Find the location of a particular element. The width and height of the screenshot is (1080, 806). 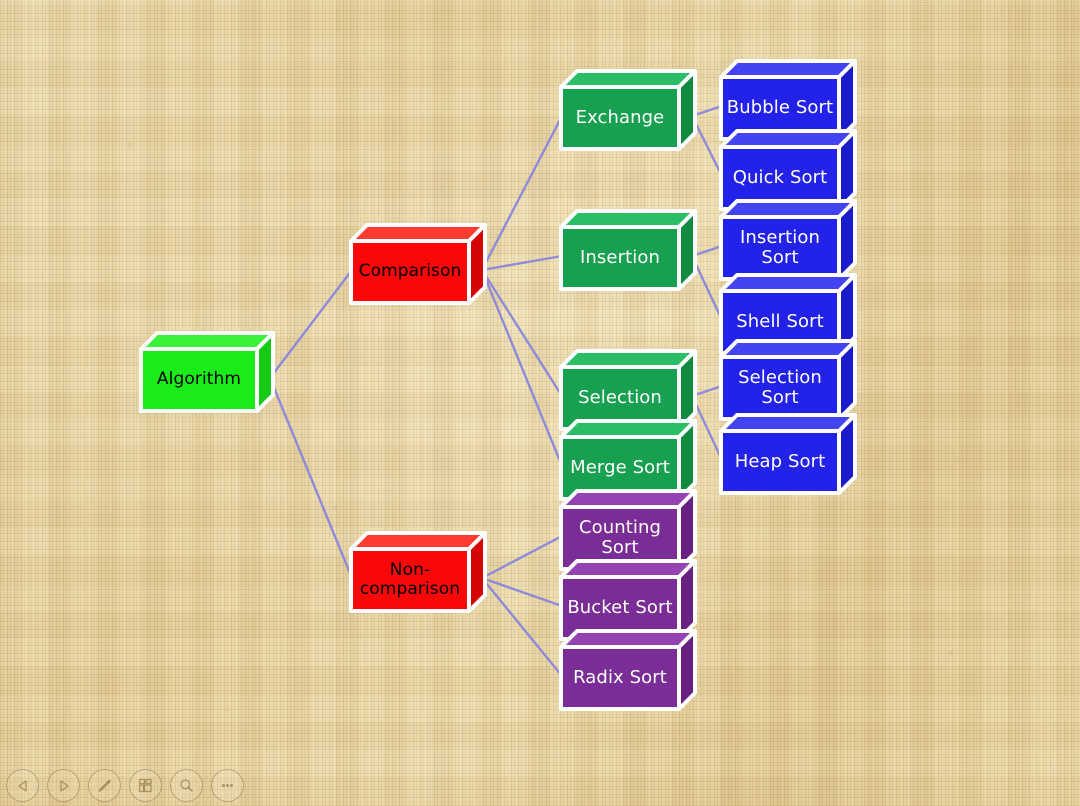

next-button is located at coordinates (63, 785).